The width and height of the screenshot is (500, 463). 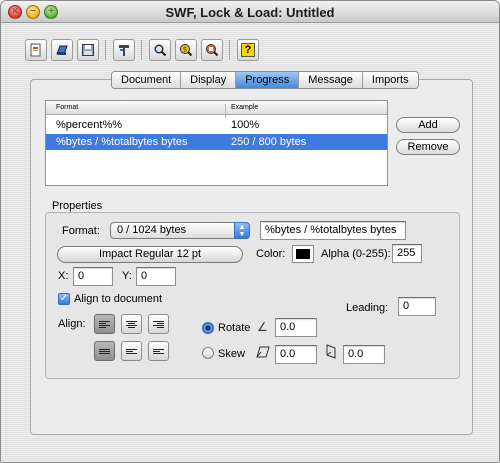 What do you see at coordinates (271, 254) in the screenshot?
I see `color-label: Color:` at bounding box center [271, 254].